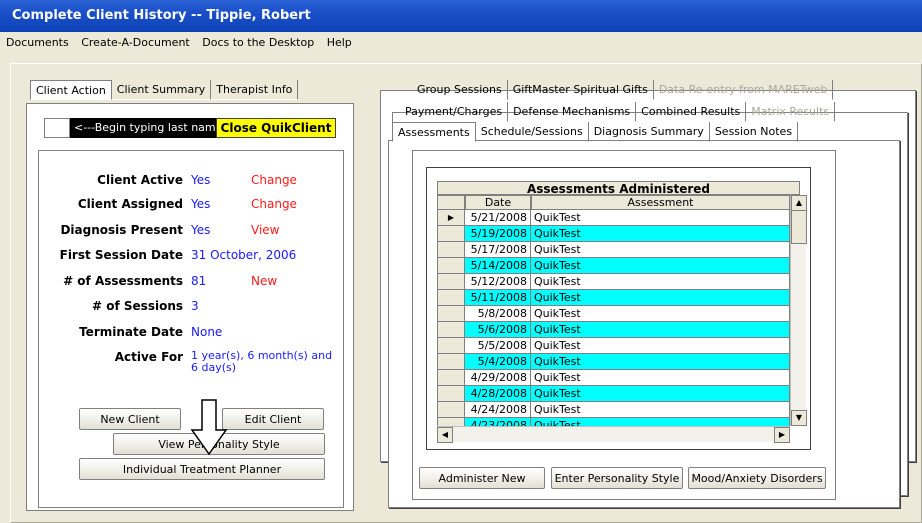 This screenshot has height=523, width=922. What do you see at coordinates (498, 378) in the screenshot?
I see `date-cell: 4/29/2008` at bounding box center [498, 378].